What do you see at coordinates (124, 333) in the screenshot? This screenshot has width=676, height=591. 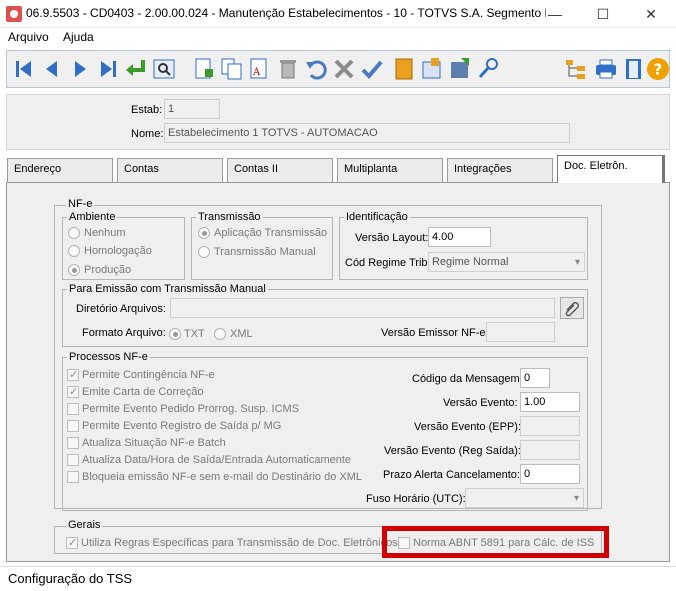 I see `formato-label: Formato Arquivo:` at bounding box center [124, 333].